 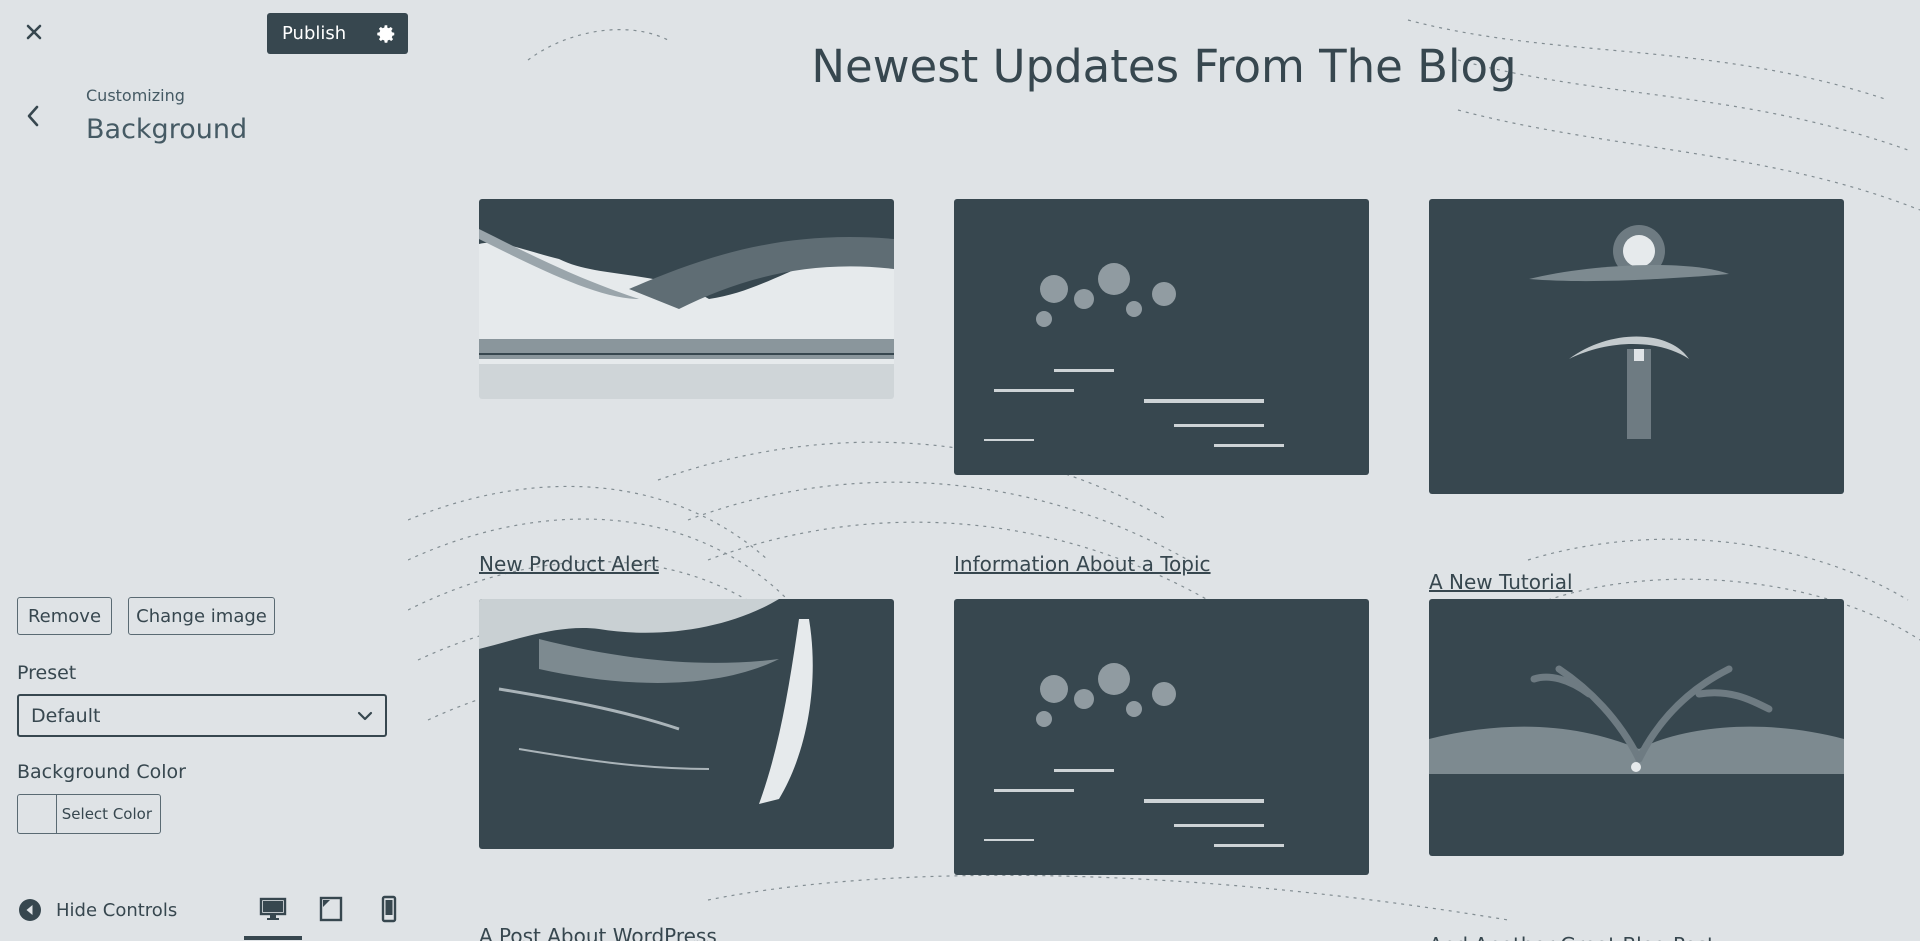 I want to click on preview-mobile-button, so click(x=389, y=909).